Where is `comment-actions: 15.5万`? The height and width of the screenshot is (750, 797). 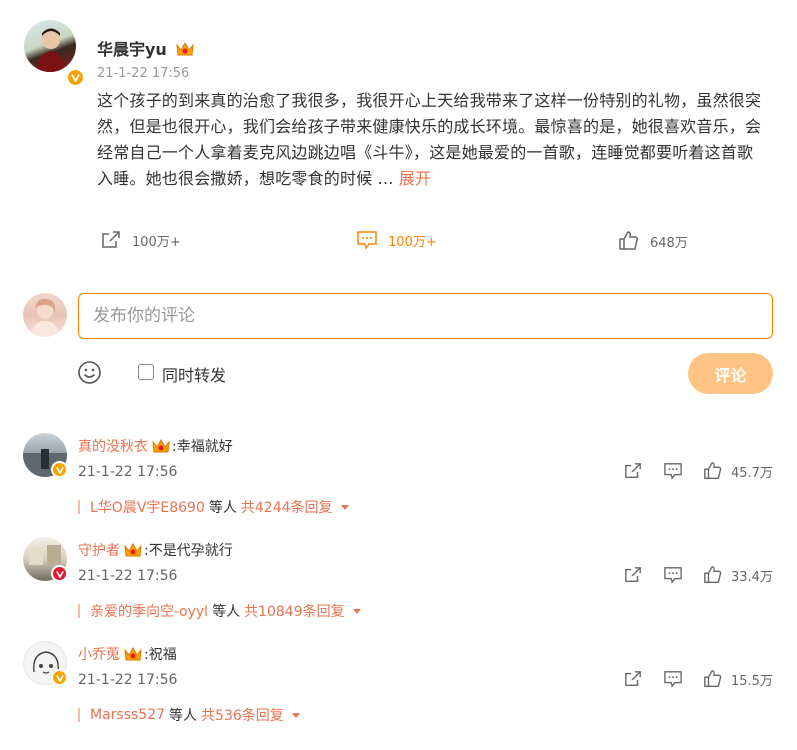 comment-actions: 15.5万 is located at coordinates (698, 679).